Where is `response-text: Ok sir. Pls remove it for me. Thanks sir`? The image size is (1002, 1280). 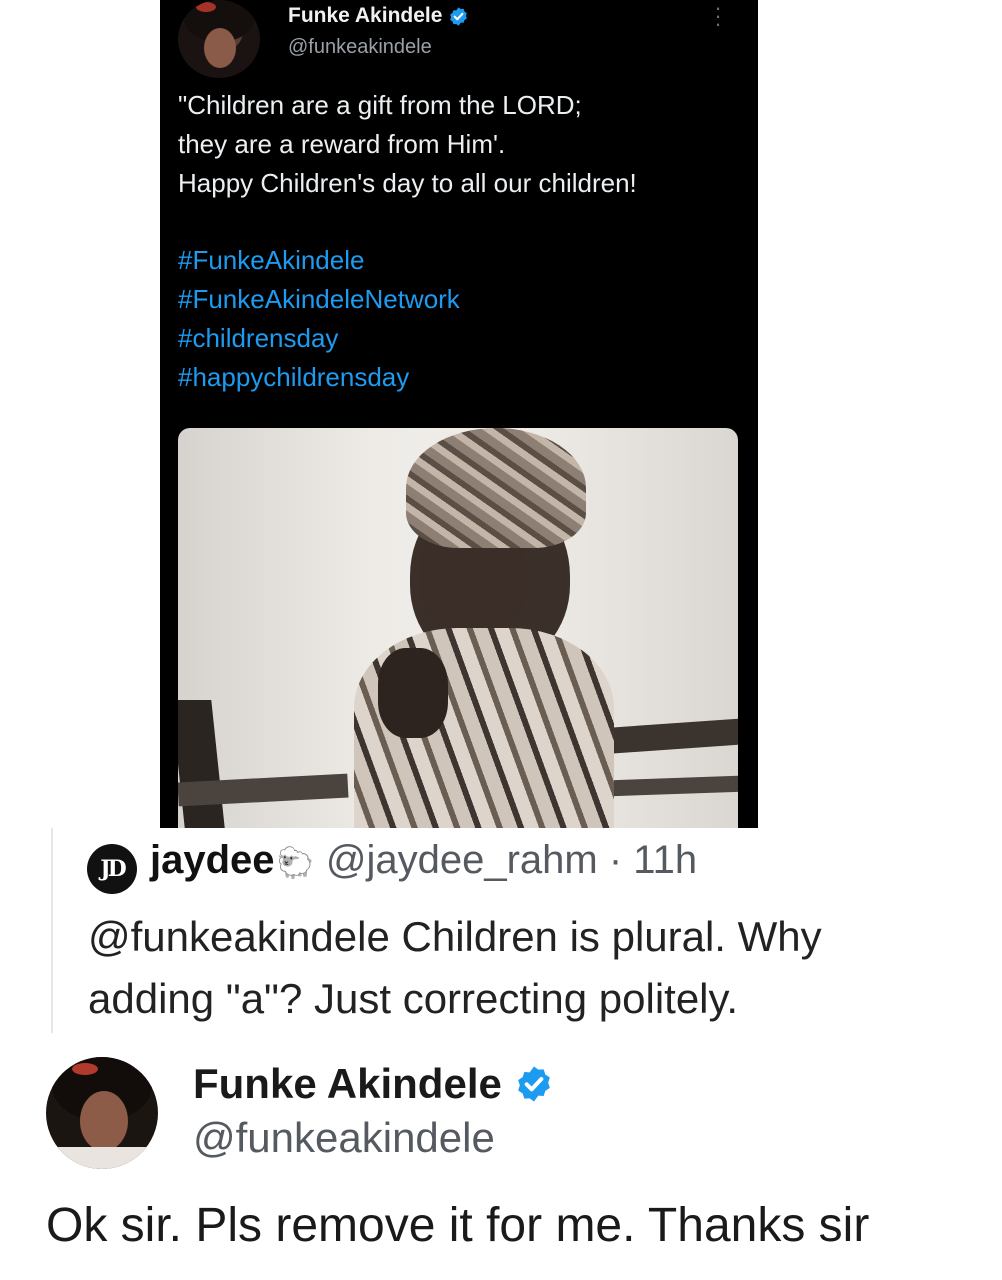
response-text: Ok sir. Pls remove it for me. Thanks sir is located at coordinates (458, 1225).